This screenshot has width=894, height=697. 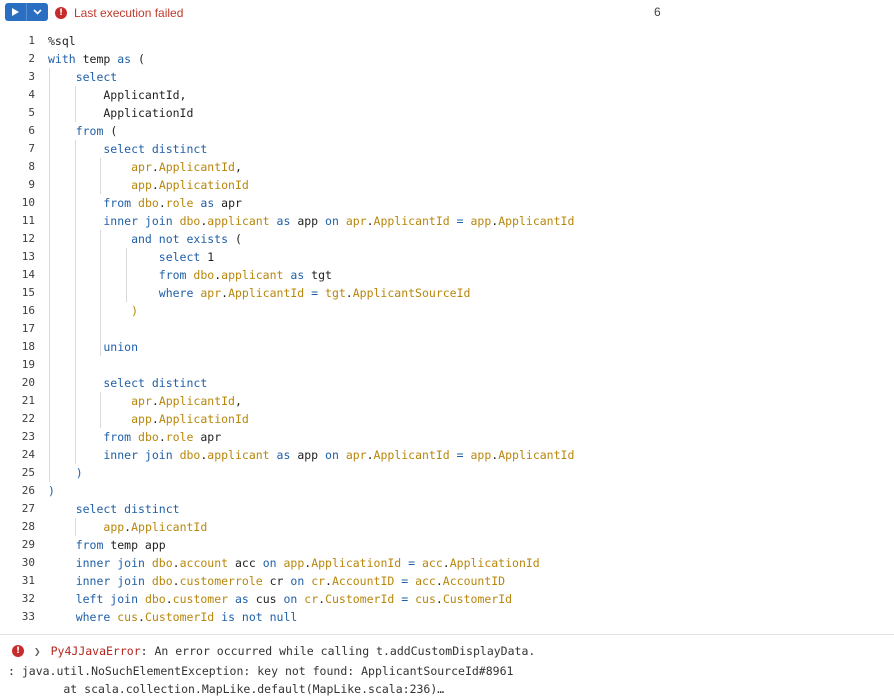 What do you see at coordinates (93, 347) in the screenshot?
I see `code-text: union` at bounding box center [93, 347].